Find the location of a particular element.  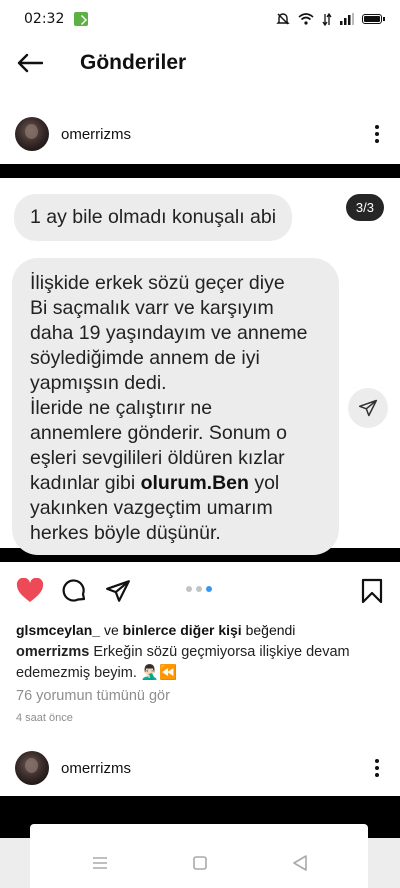

likes-connector: ve is located at coordinates (111, 630).